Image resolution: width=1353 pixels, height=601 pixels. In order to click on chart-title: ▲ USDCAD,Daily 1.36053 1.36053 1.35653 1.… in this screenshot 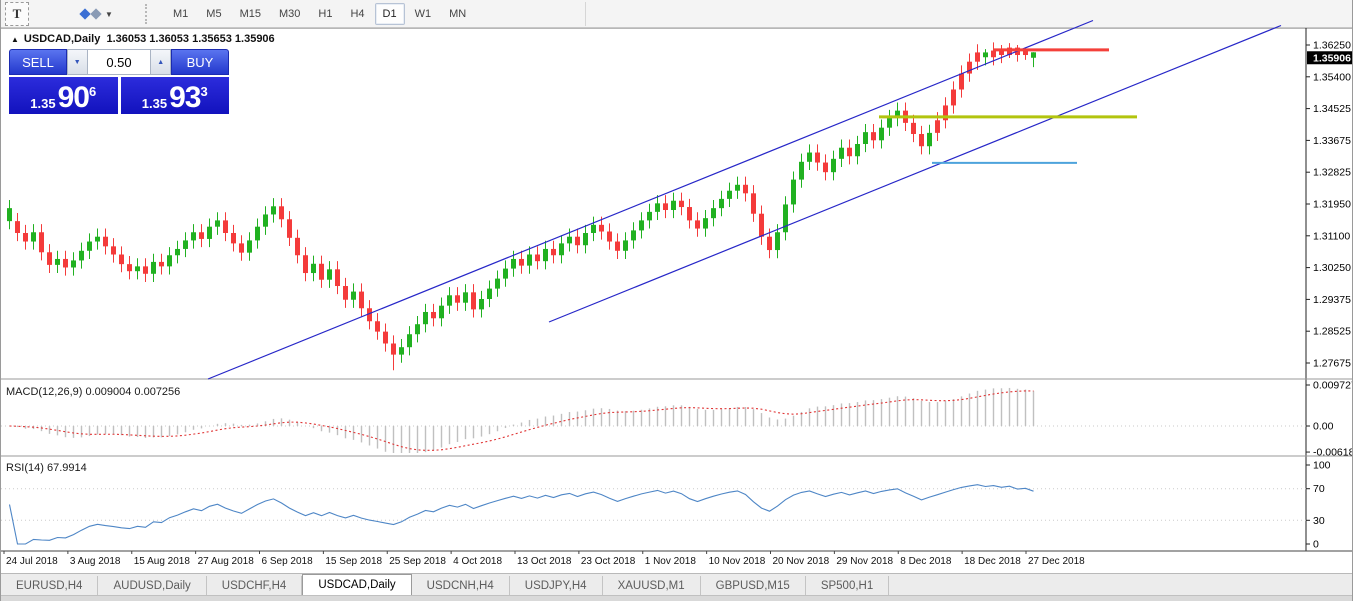, I will do `click(143, 39)`.